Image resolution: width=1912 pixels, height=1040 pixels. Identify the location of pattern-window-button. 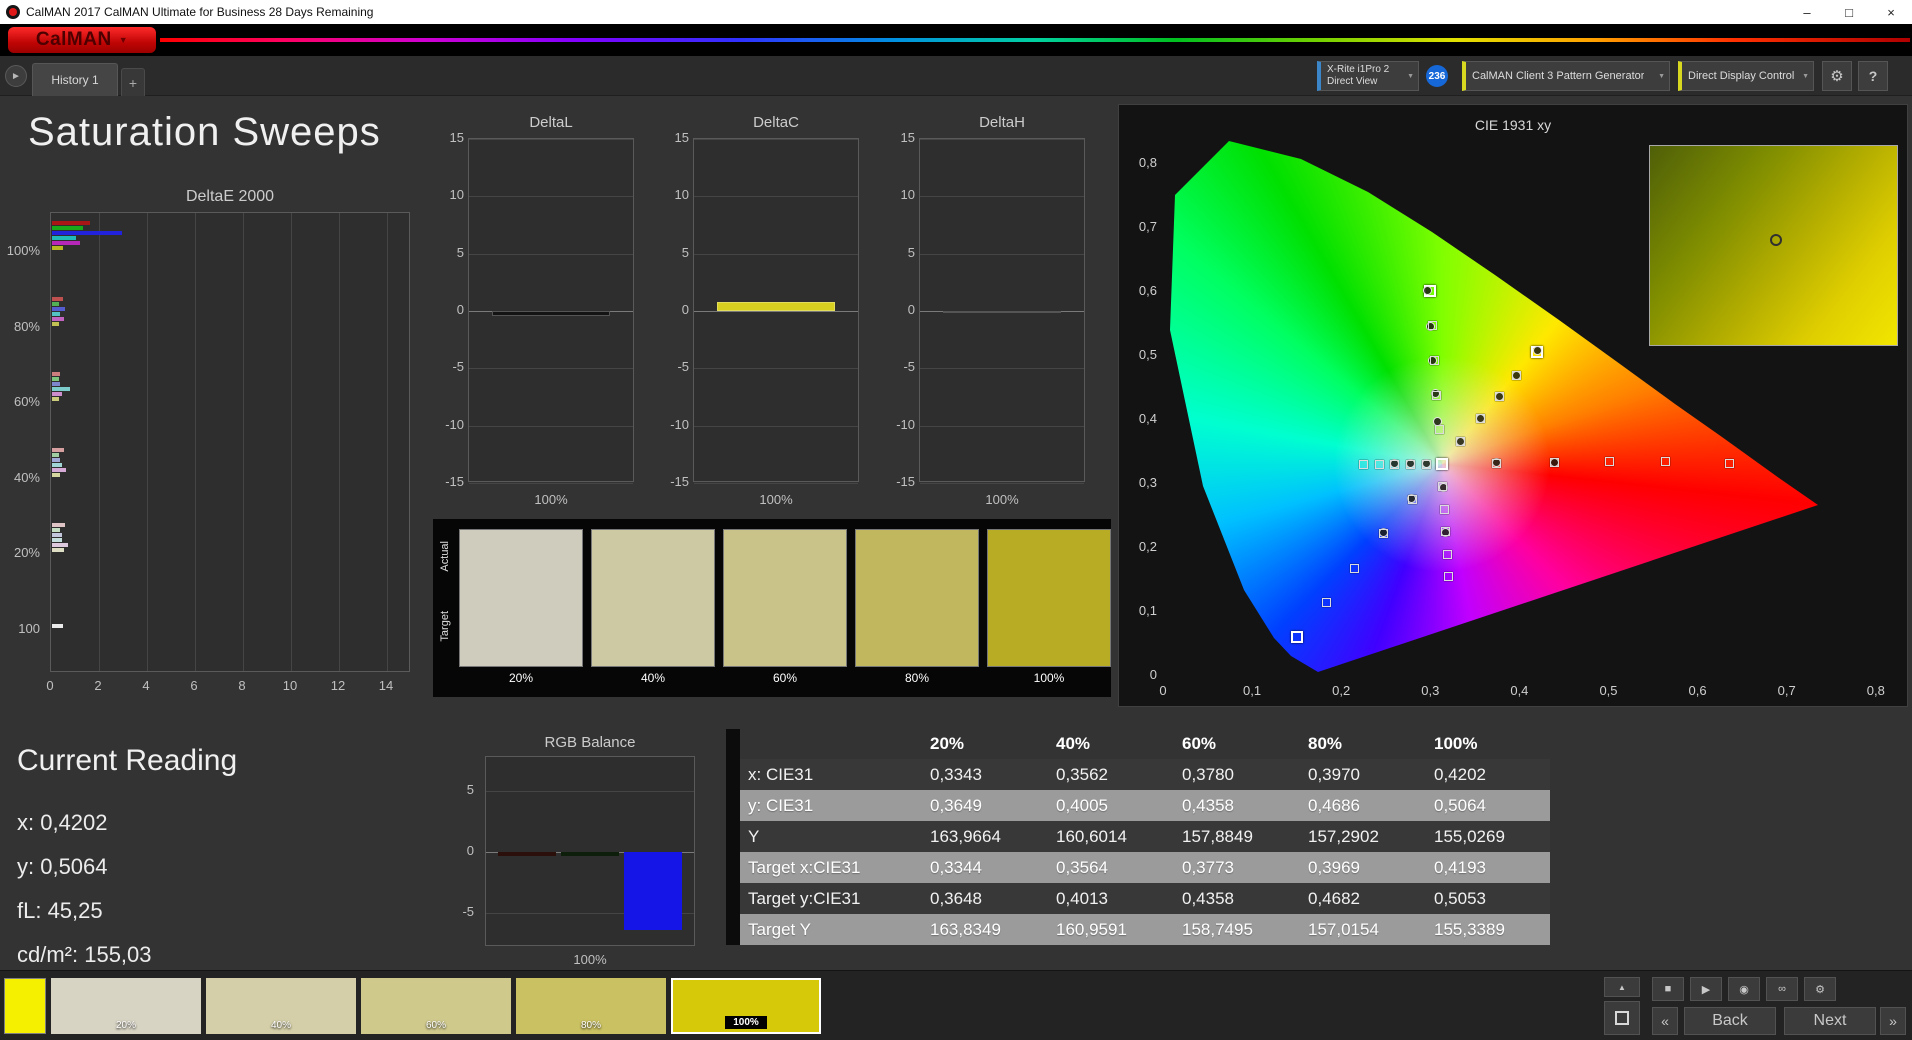
(1622, 1018).